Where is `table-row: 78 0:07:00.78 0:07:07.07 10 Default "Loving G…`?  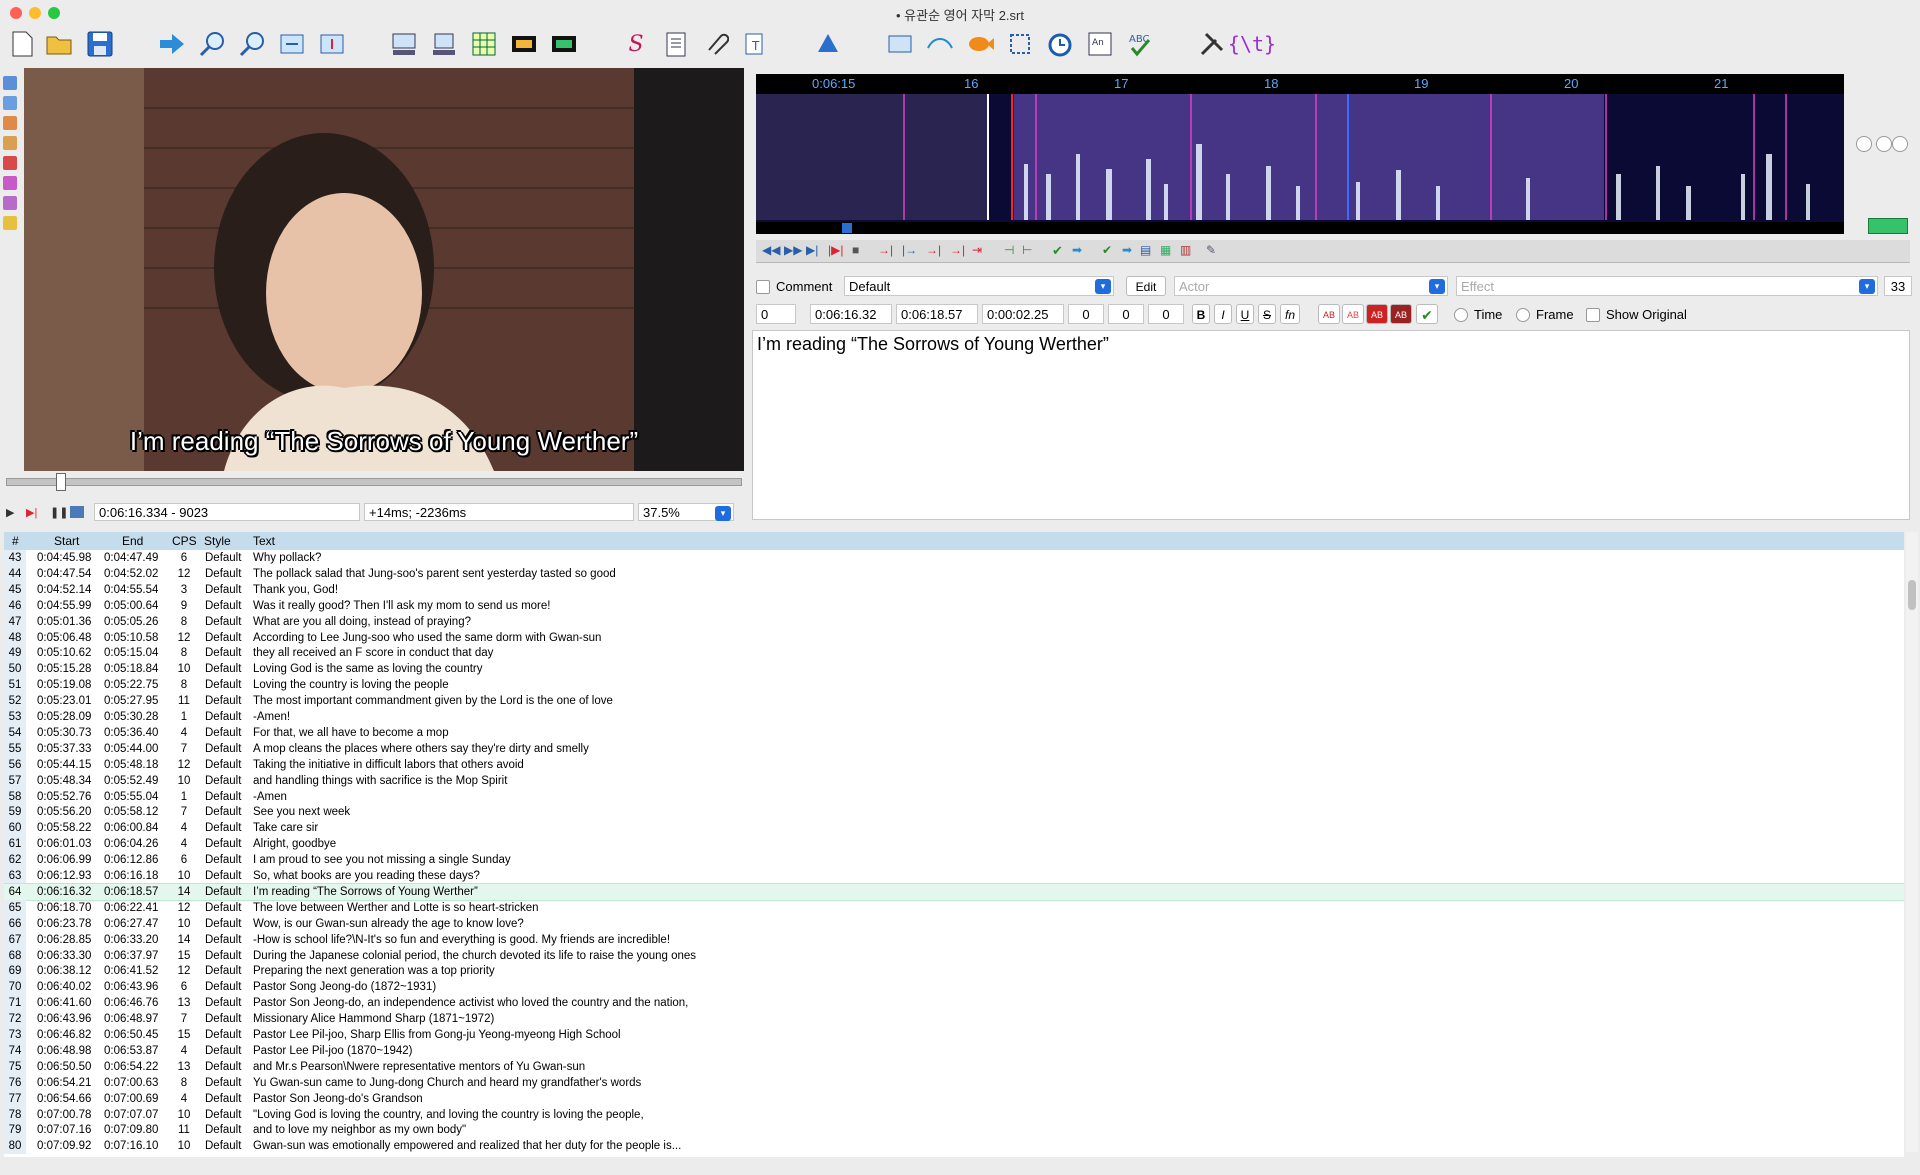
table-row: 78 0:07:00.78 0:07:07.07 10 Default "Loving G… is located at coordinates (954, 1114).